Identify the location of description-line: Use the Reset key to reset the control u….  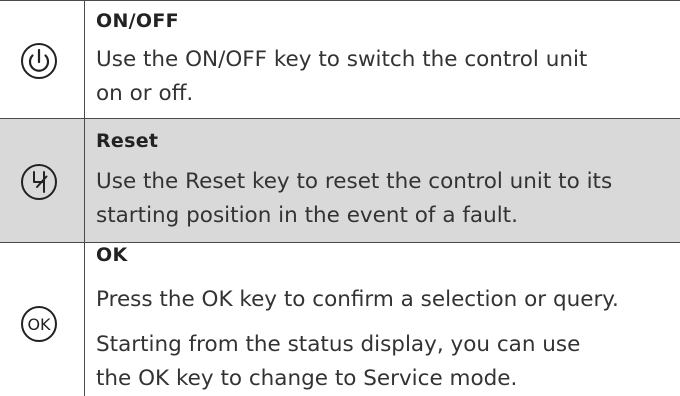
(354, 181).